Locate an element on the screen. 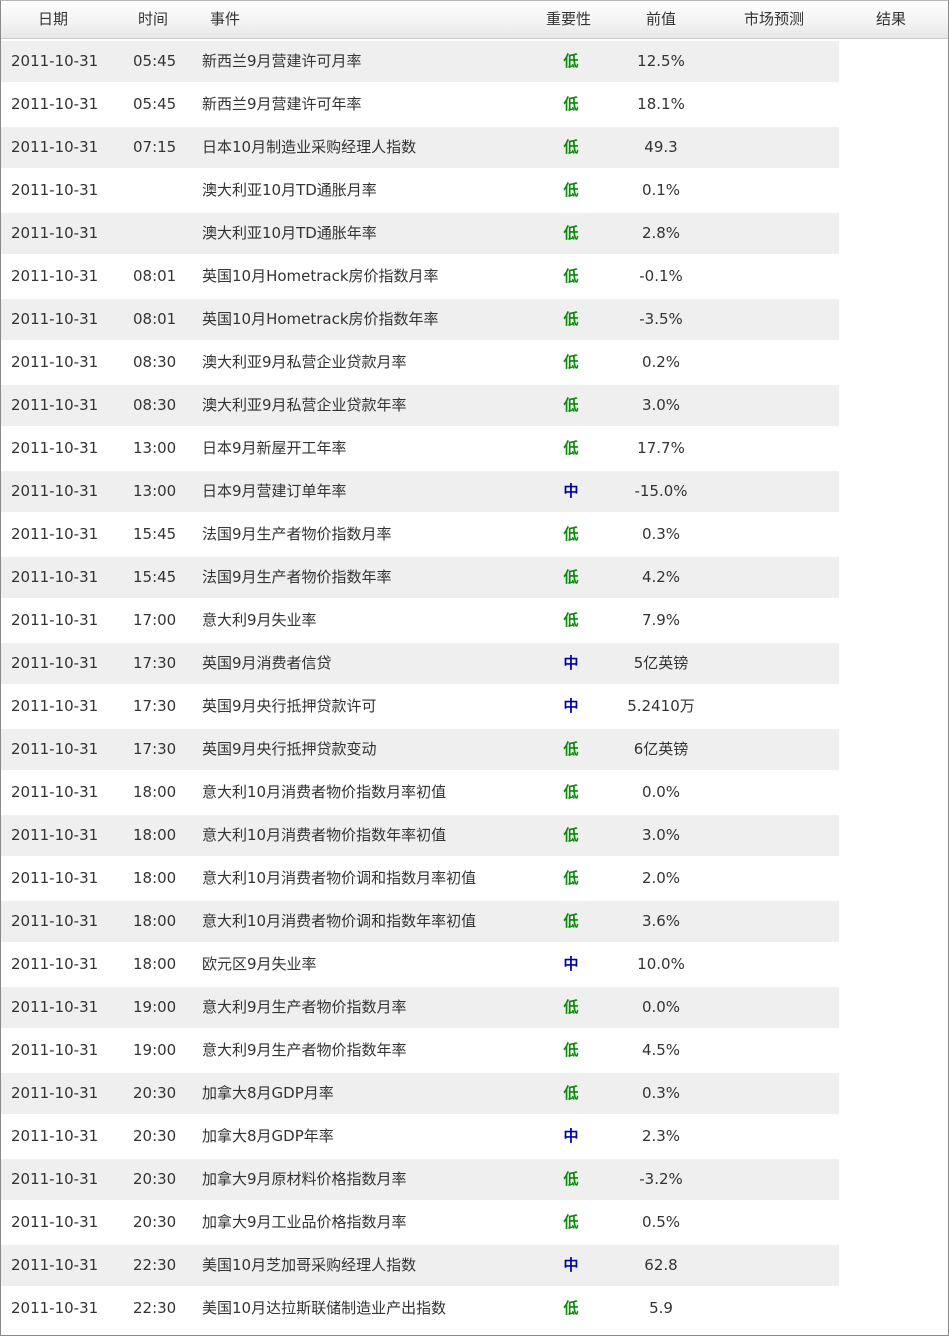 The width and height of the screenshot is (949, 1340). table-row: 2011-10-31 22:30 美国10月芝加哥采购经理人指数 中 62.8 is located at coordinates (474, 1264).